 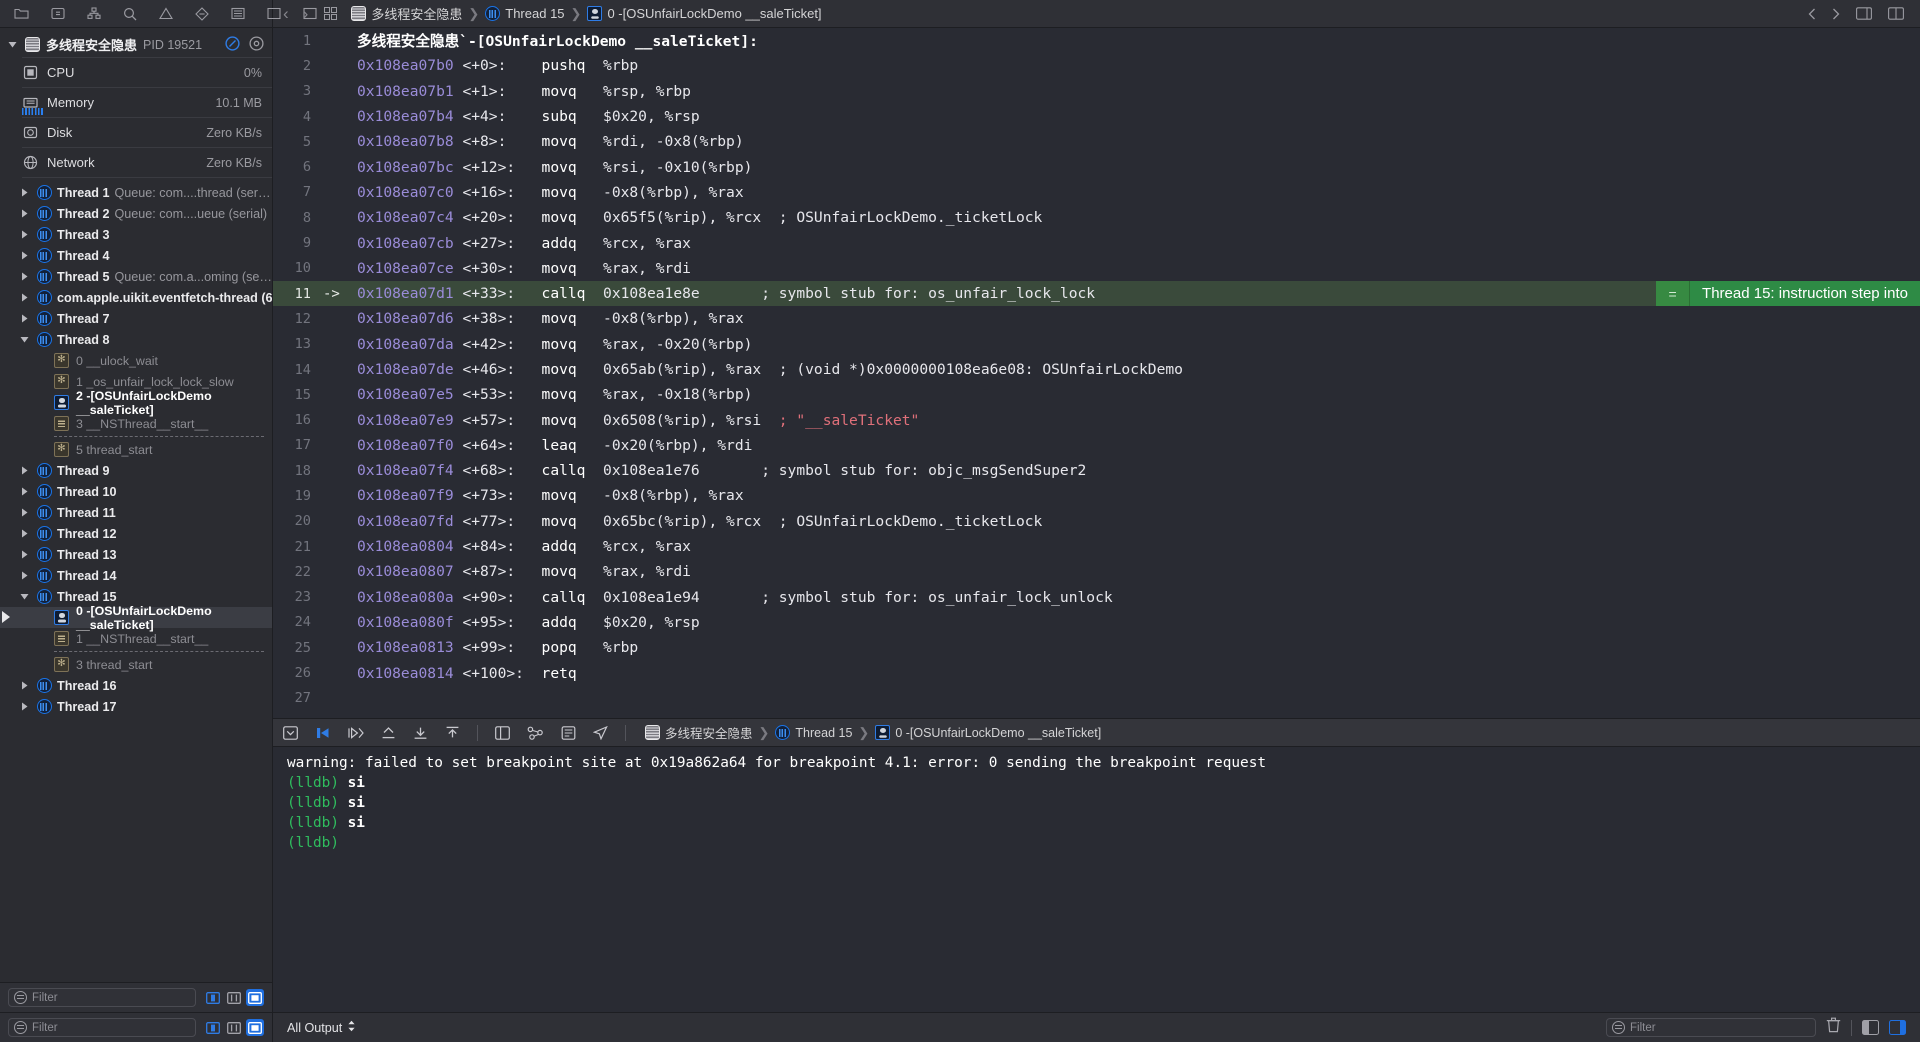 What do you see at coordinates (1096, 242) in the screenshot?
I see `assembly-line: 9 0x108ea07cb <+27>: addq %rcx, %rax` at bounding box center [1096, 242].